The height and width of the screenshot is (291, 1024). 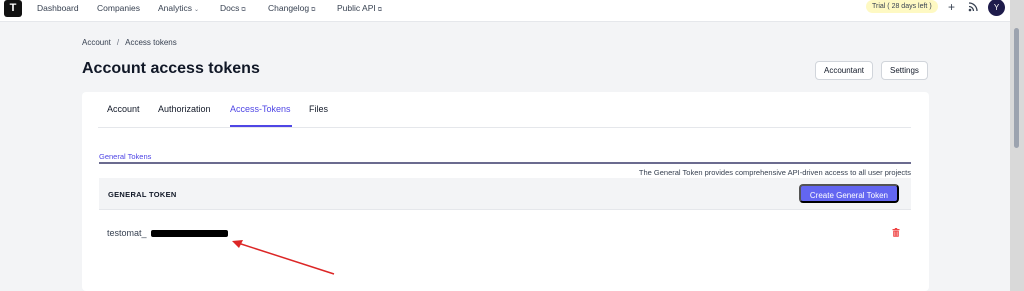 I want to click on table-header: GENERAL TOKEN Create General Token, so click(x=505, y=194).